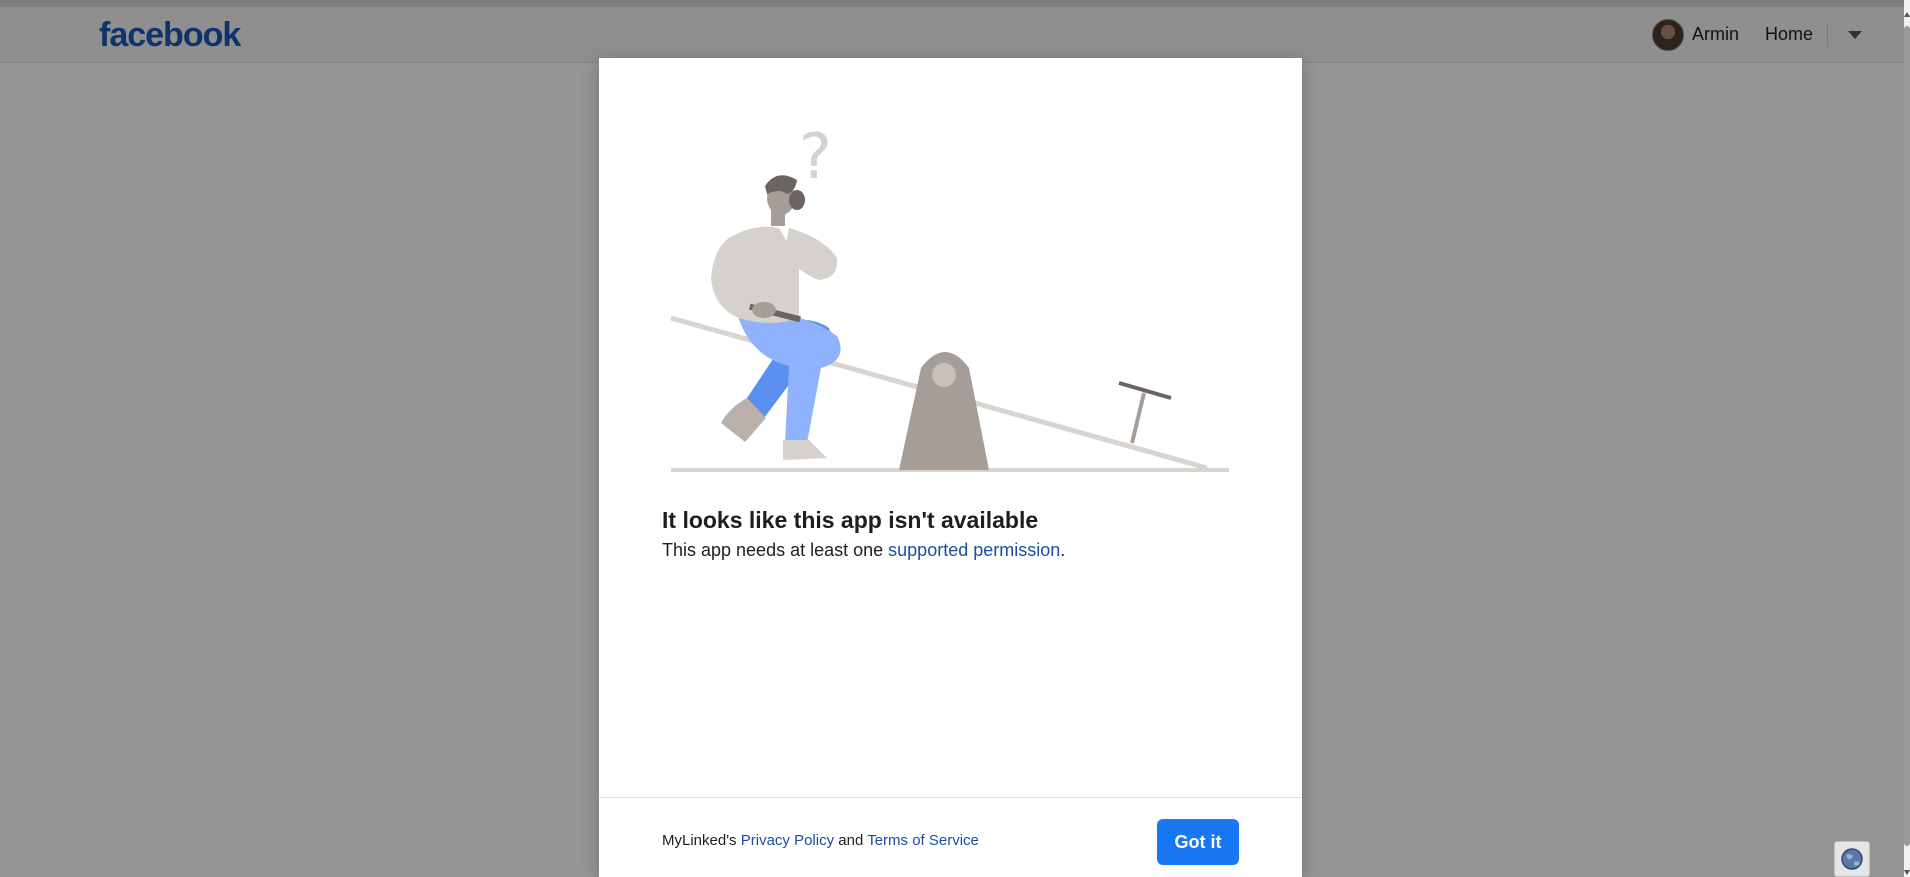 This screenshot has width=1910, height=877. I want to click on dialog-title: It looks like this app isn't available, so click(850, 520).